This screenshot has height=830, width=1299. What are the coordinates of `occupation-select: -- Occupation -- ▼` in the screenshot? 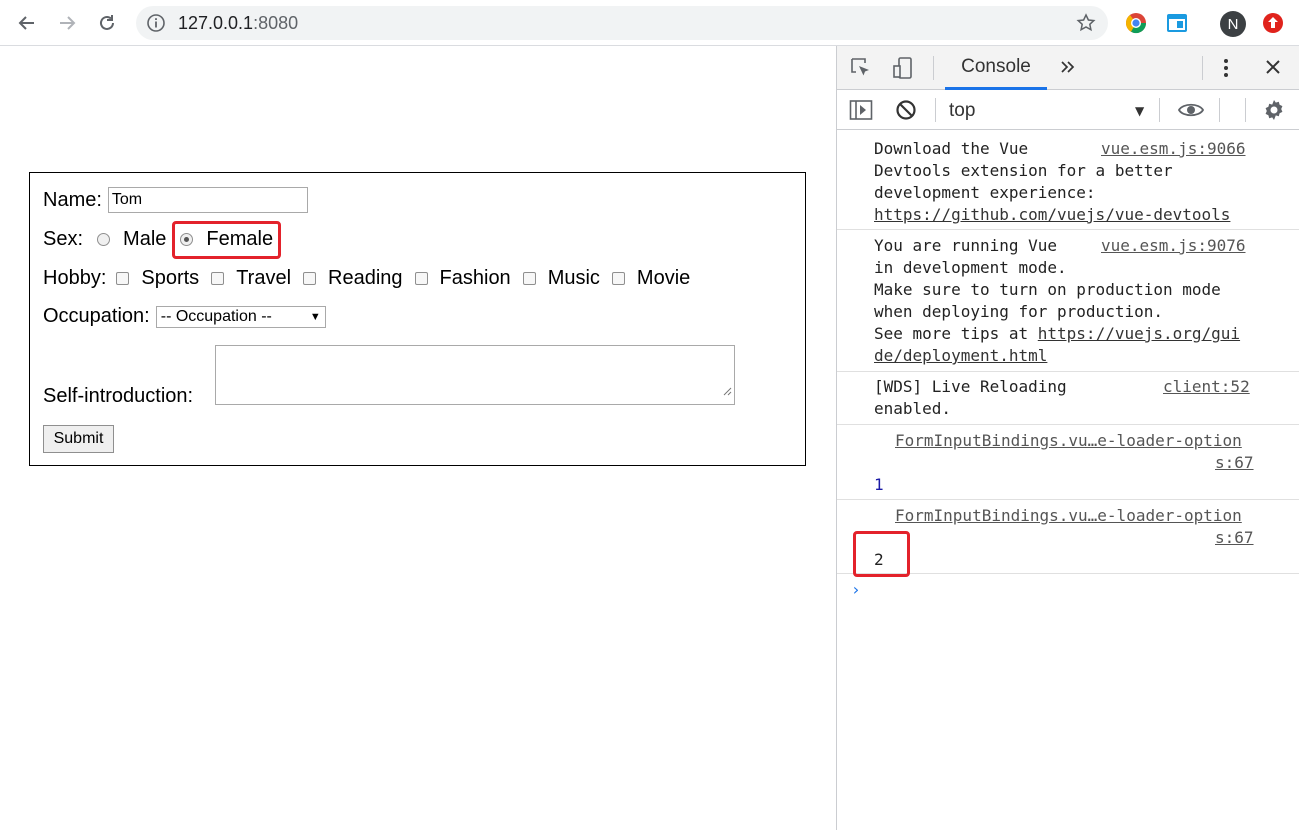 It's located at (240, 316).